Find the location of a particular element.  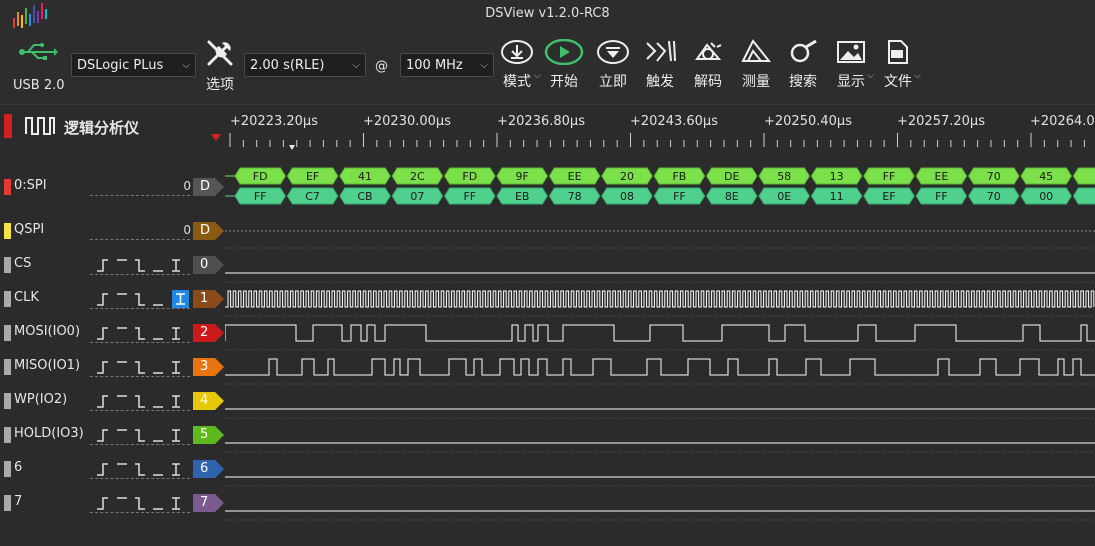

channel-tag-label: 4 is located at coordinates (204, 400).